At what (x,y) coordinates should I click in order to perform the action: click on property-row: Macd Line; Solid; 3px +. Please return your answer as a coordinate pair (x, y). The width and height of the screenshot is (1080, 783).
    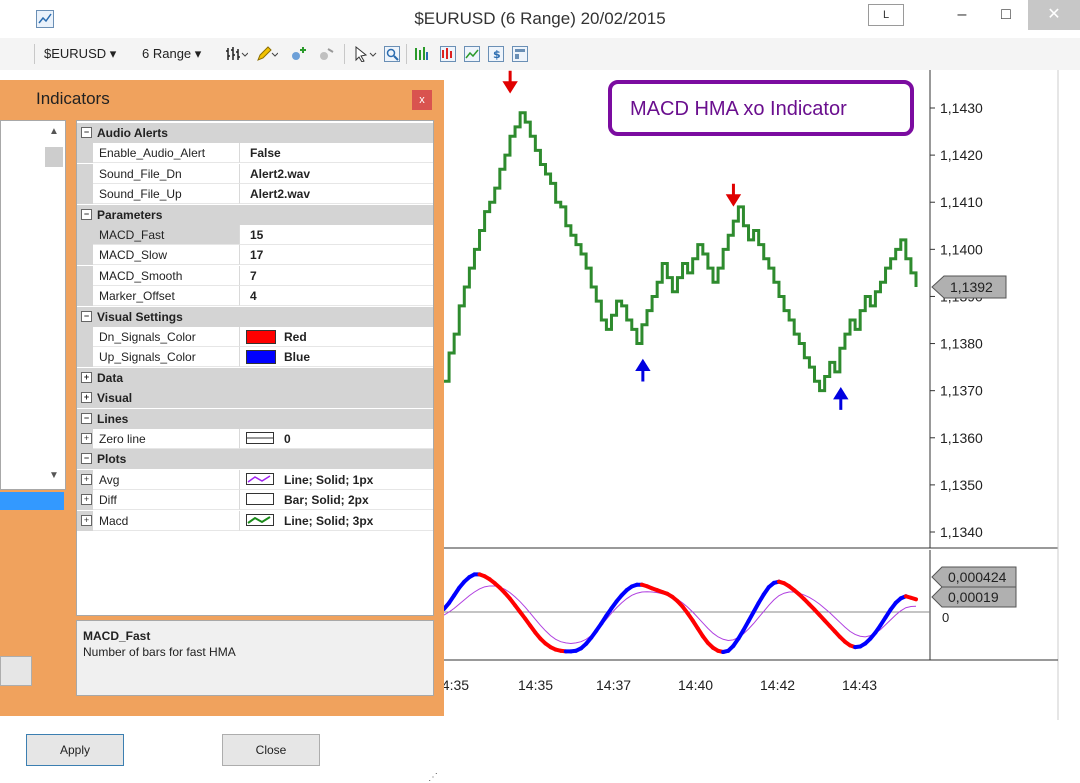
    Looking at the image, I should click on (255, 520).